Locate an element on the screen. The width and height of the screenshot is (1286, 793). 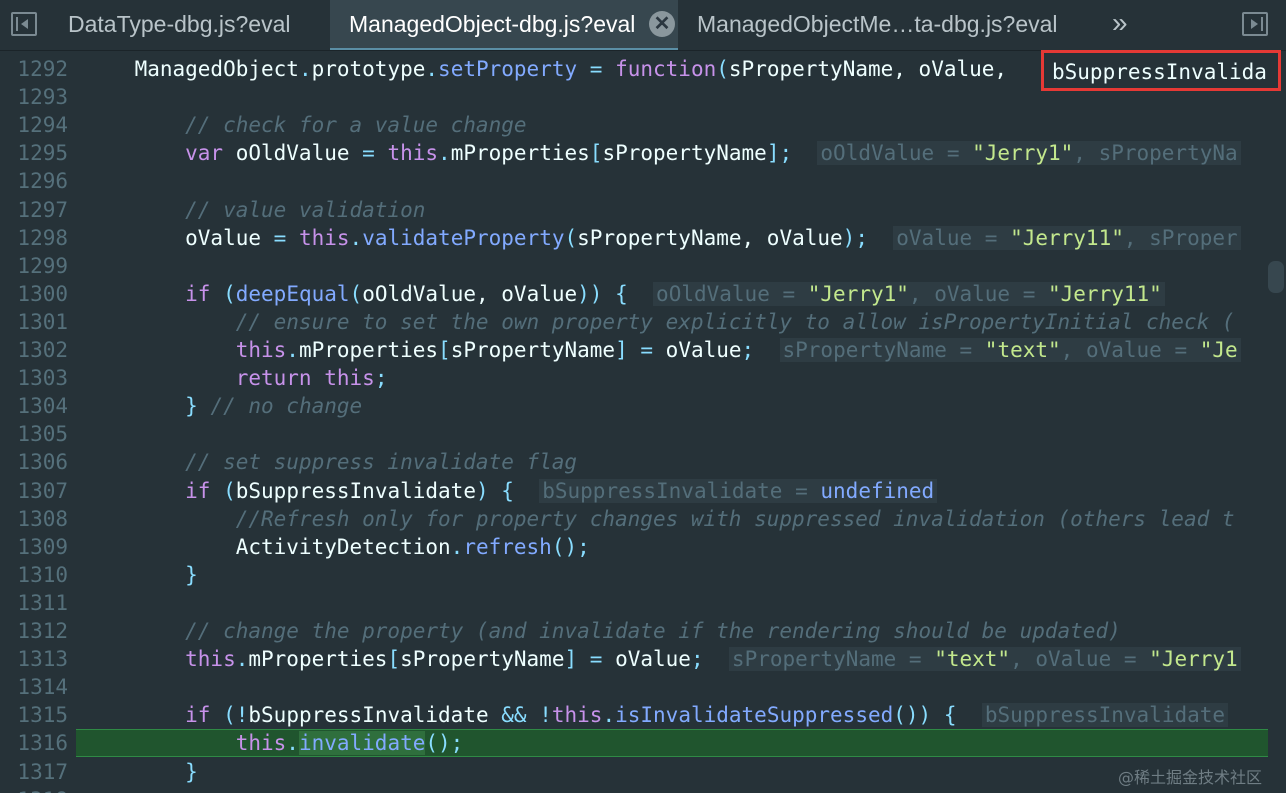
line-number: 1310 is located at coordinates (34, 575).